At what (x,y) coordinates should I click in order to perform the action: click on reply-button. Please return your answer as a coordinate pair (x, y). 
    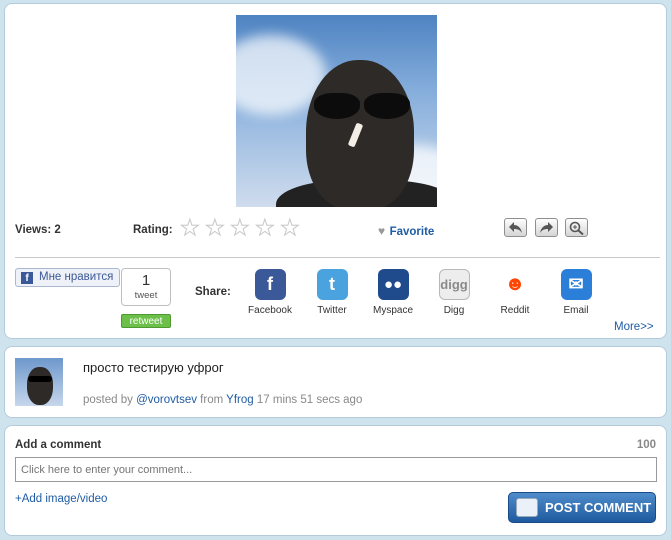
    Looking at the image, I should click on (515, 227).